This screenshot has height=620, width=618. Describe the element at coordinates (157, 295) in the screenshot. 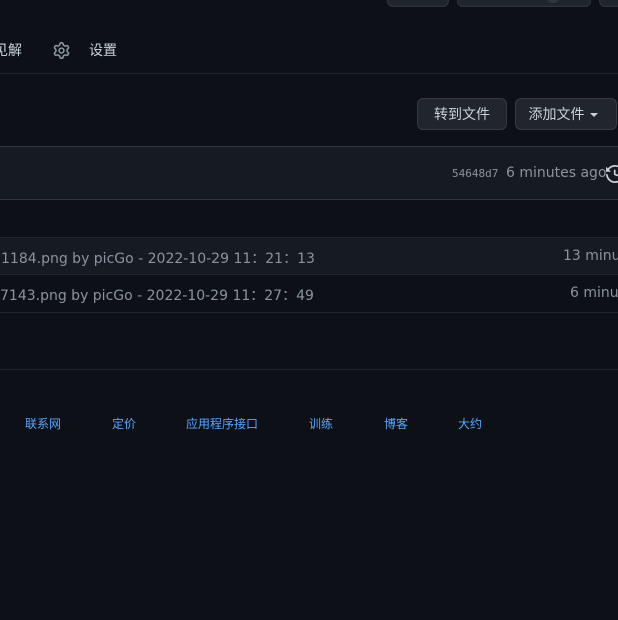

I see `file-commit-message: 7143.png by picGo - 2022-10-29 11：27：49` at that location.